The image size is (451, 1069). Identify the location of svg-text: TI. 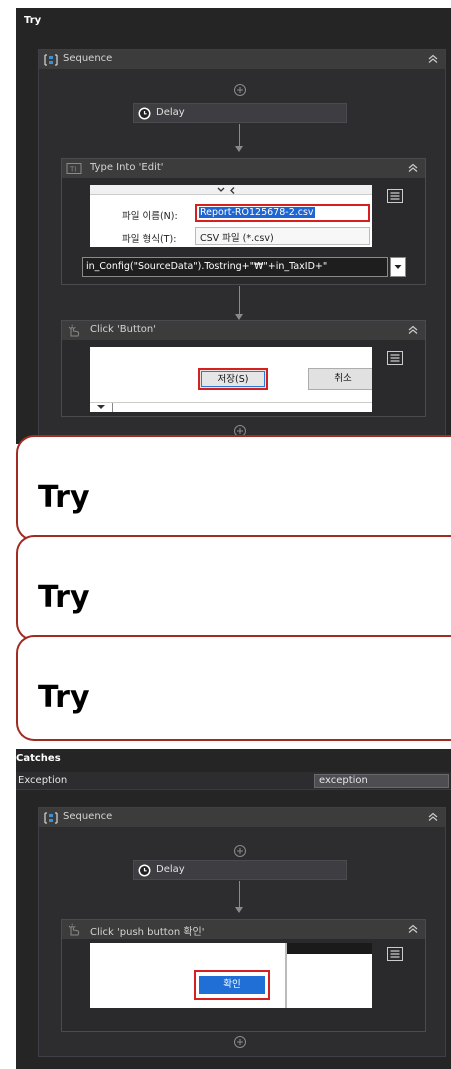
(72, 170).